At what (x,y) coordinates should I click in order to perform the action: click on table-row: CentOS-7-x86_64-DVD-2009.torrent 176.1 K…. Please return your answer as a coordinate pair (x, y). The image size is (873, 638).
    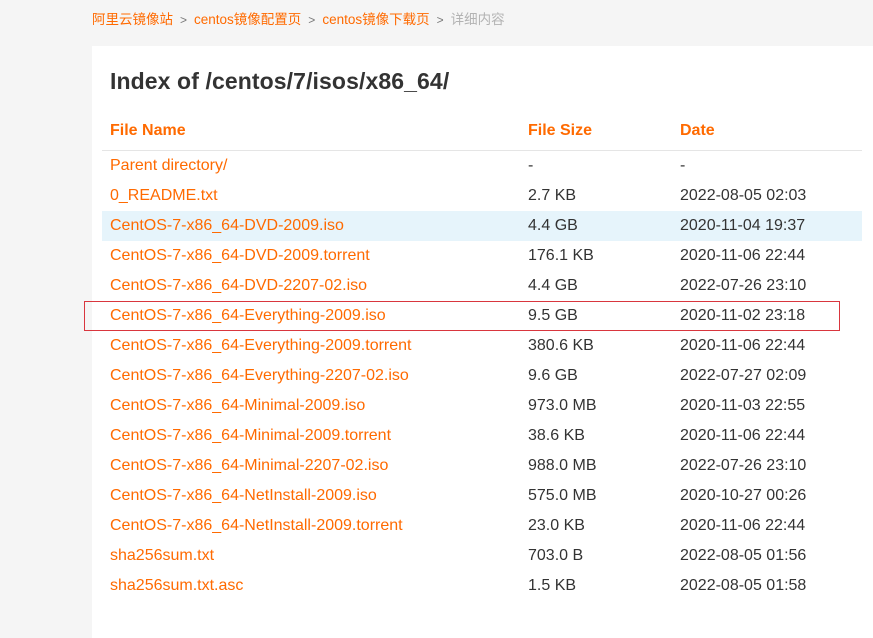
    Looking at the image, I should click on (482, 256).